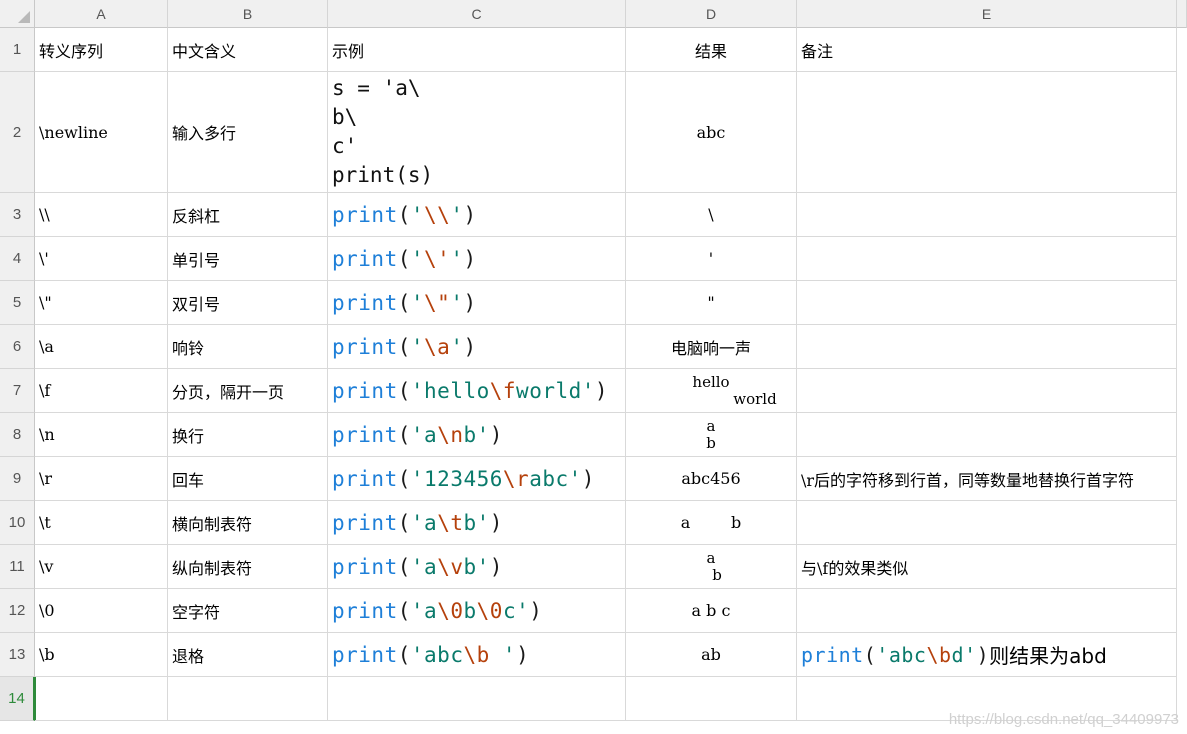  I want to click on cell-e8, so click(987, 435).